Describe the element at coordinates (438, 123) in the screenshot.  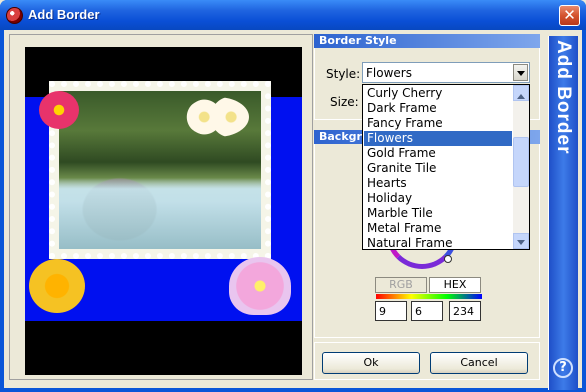
I see `dropdown-item: Fancy Frame` at that location.